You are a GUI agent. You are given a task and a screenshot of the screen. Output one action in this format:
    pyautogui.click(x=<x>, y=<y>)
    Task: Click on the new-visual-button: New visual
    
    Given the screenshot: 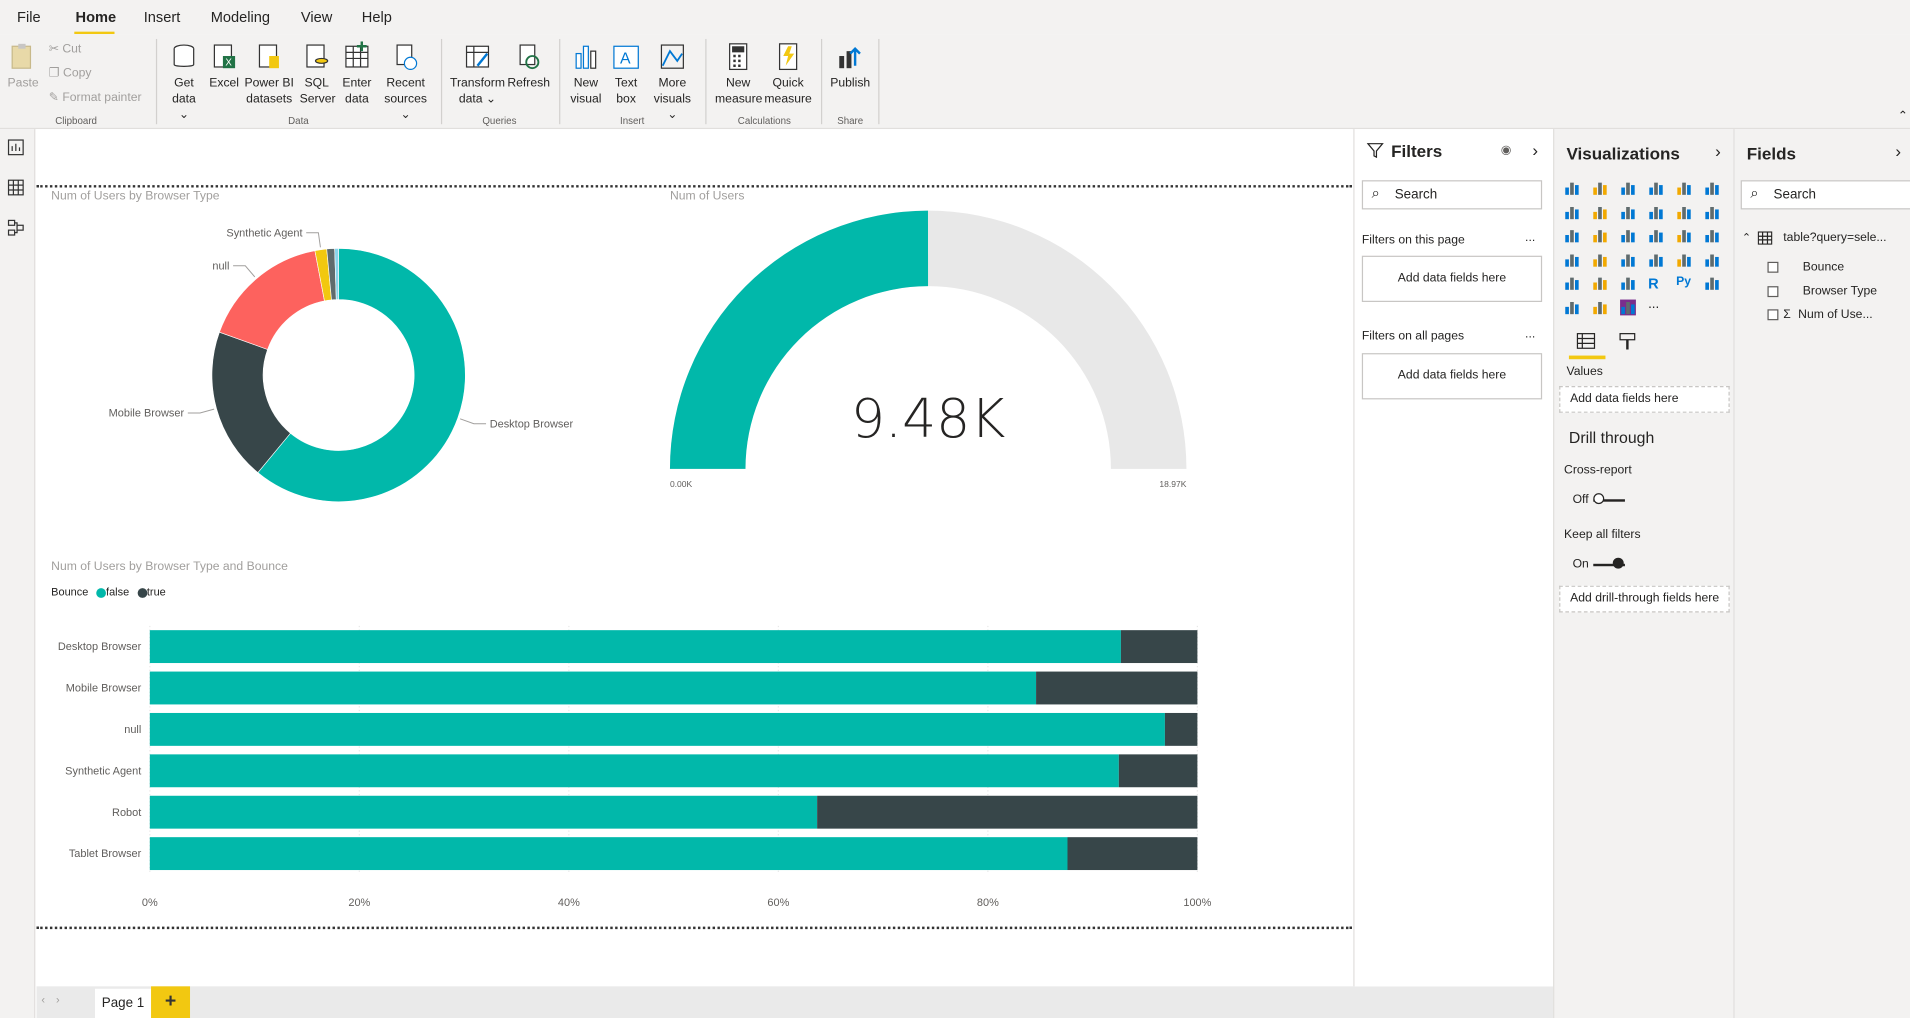 What is the action you would take?
    pyautogui.click(x=586, y=74)
    